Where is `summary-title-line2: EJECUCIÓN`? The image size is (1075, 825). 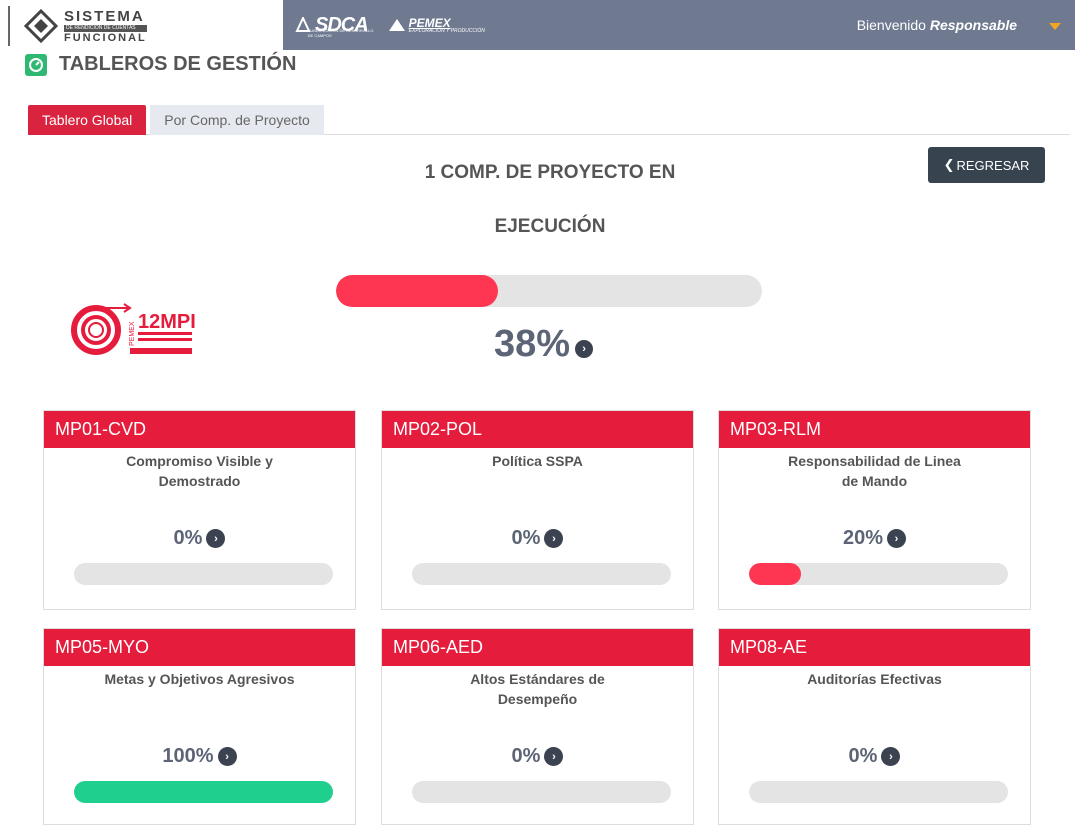 summary-title-line2: EJECUCIÓN is located at coordinates (550, 226).